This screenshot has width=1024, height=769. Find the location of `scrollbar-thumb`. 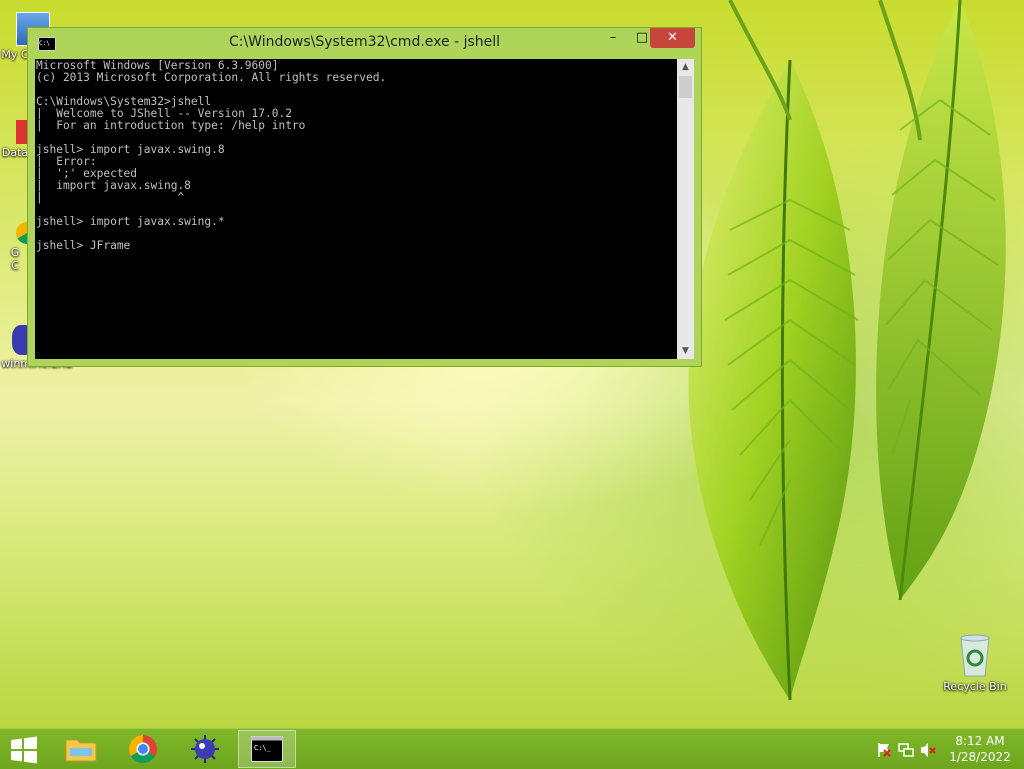

scrollbar-thumb is located at coordinates (685, 87).